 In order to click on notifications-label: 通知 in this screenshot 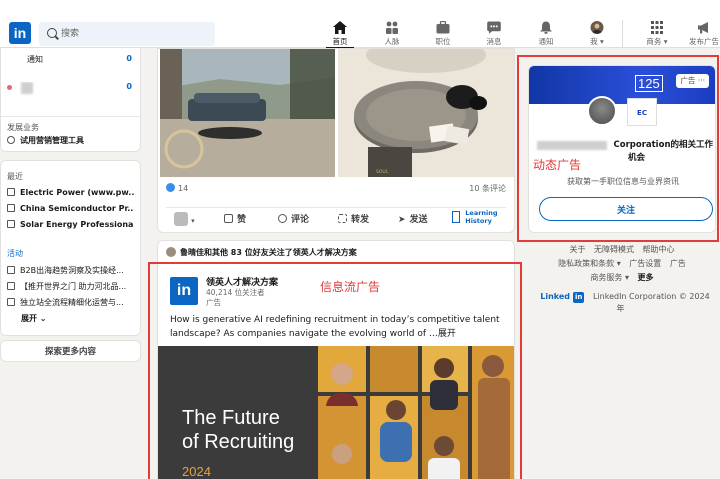, I will do `click(35, 59)`.